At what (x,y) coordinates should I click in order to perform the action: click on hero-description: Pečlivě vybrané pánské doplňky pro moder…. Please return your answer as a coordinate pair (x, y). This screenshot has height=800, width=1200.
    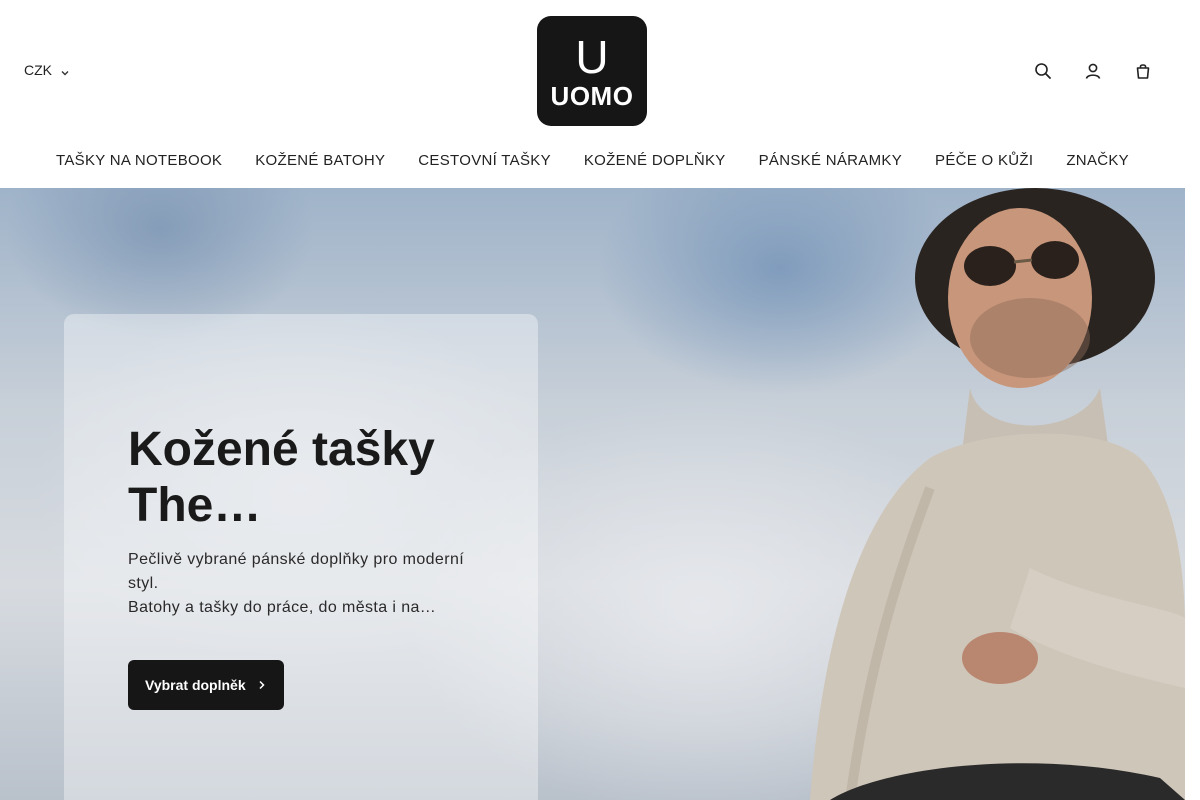
    Looking at the image, I should click on (298, 584).